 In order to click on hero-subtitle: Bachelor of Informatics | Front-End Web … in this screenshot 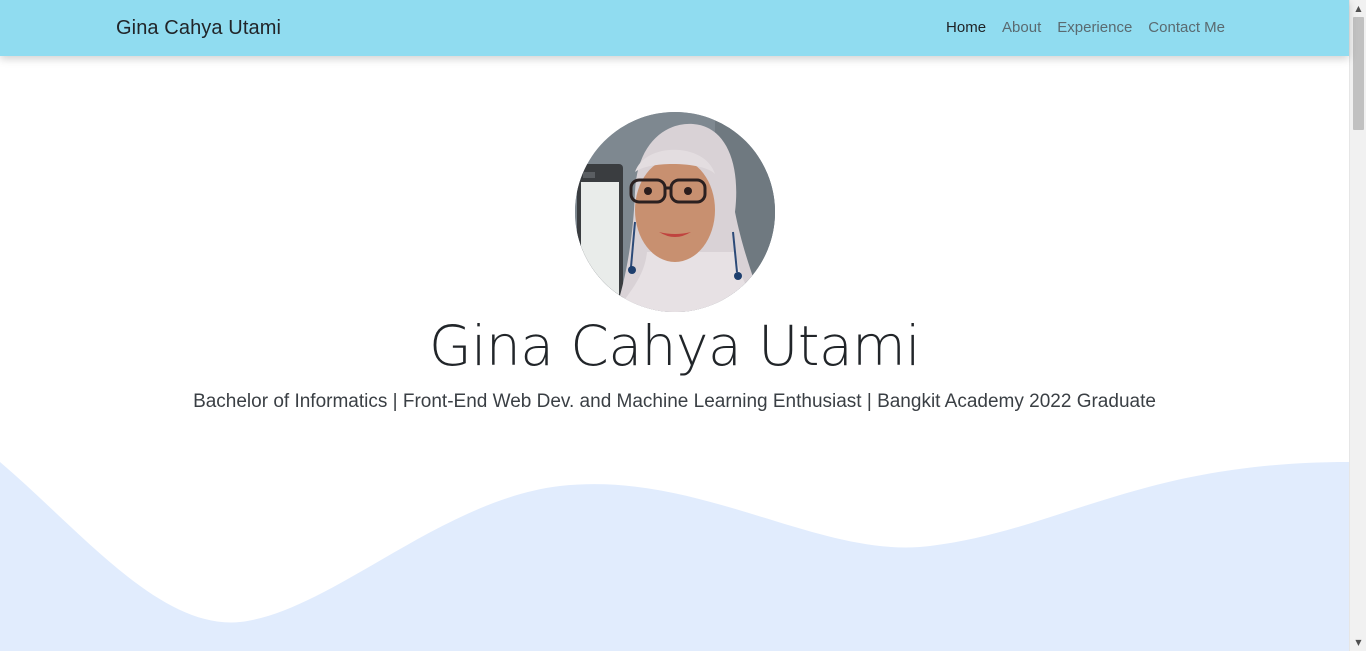, I will do `click(674, 401)`.